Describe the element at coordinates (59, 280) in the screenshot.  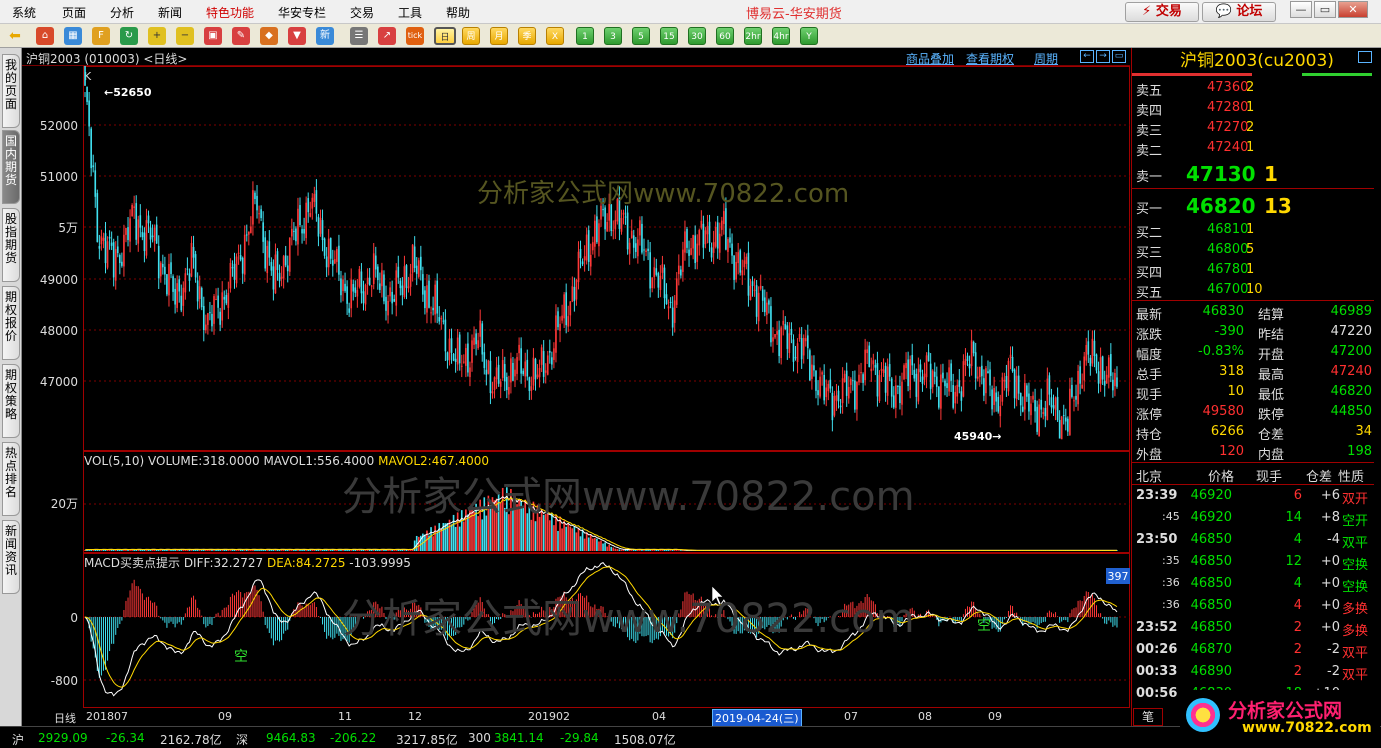
I see `ytick-price: 49000` at that location.